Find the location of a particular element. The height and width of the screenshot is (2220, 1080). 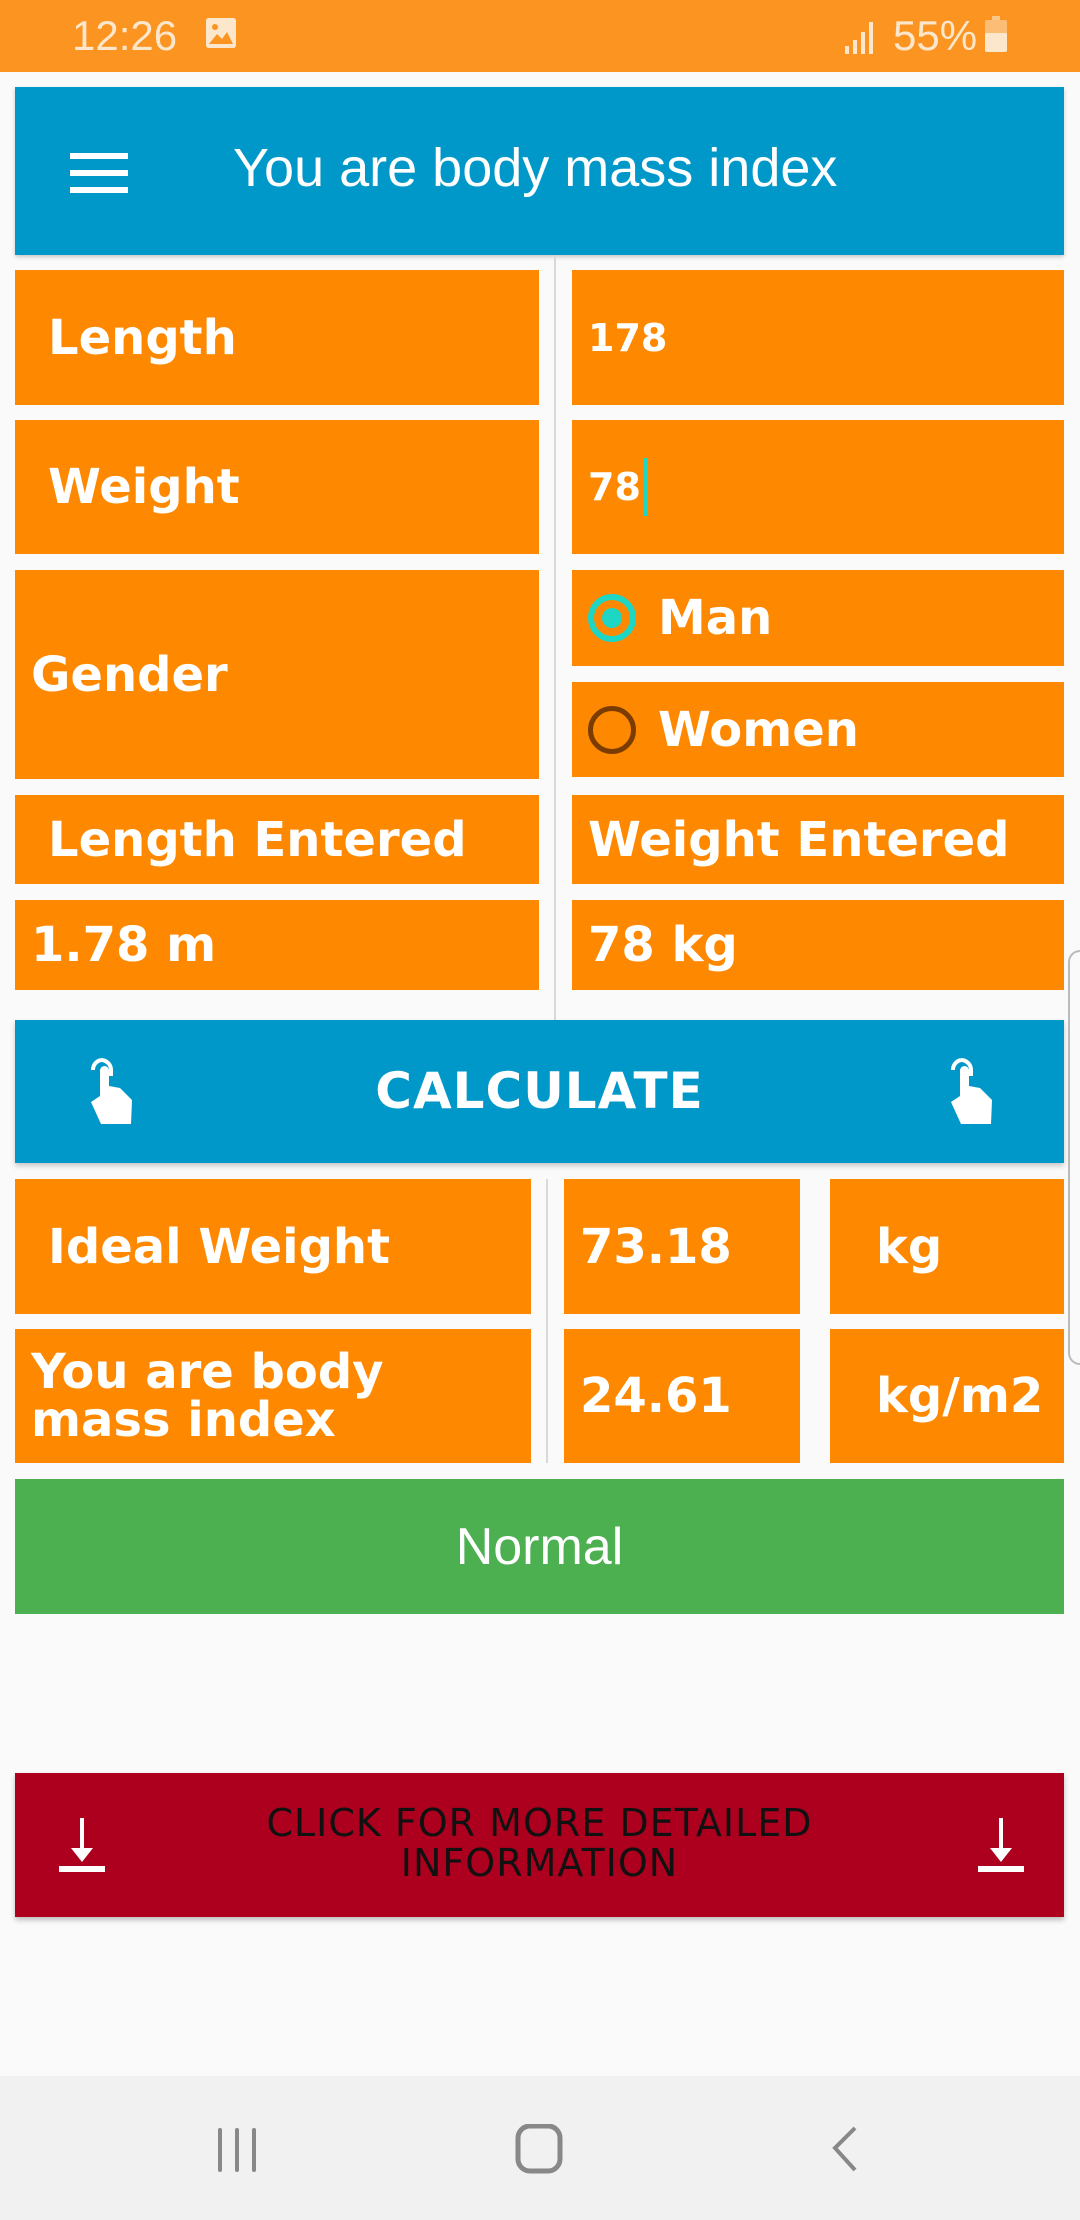

more-info-button: CLICK FOR MORE DETAILED INFORMATION is located at coordinates (539, 1845).